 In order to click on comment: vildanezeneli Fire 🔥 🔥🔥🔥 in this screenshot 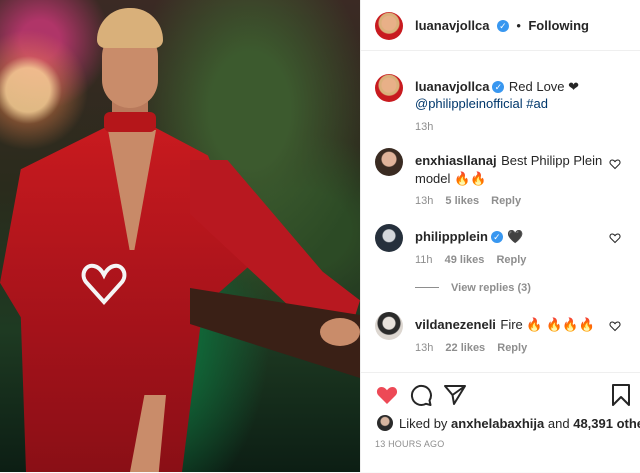, I will do `click(515, 325)`.